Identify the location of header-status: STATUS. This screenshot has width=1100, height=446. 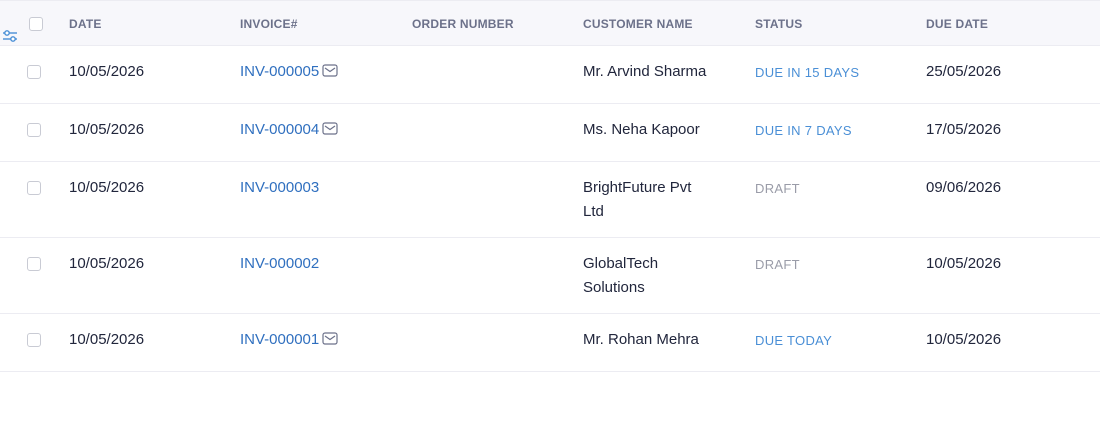
(778, 24).